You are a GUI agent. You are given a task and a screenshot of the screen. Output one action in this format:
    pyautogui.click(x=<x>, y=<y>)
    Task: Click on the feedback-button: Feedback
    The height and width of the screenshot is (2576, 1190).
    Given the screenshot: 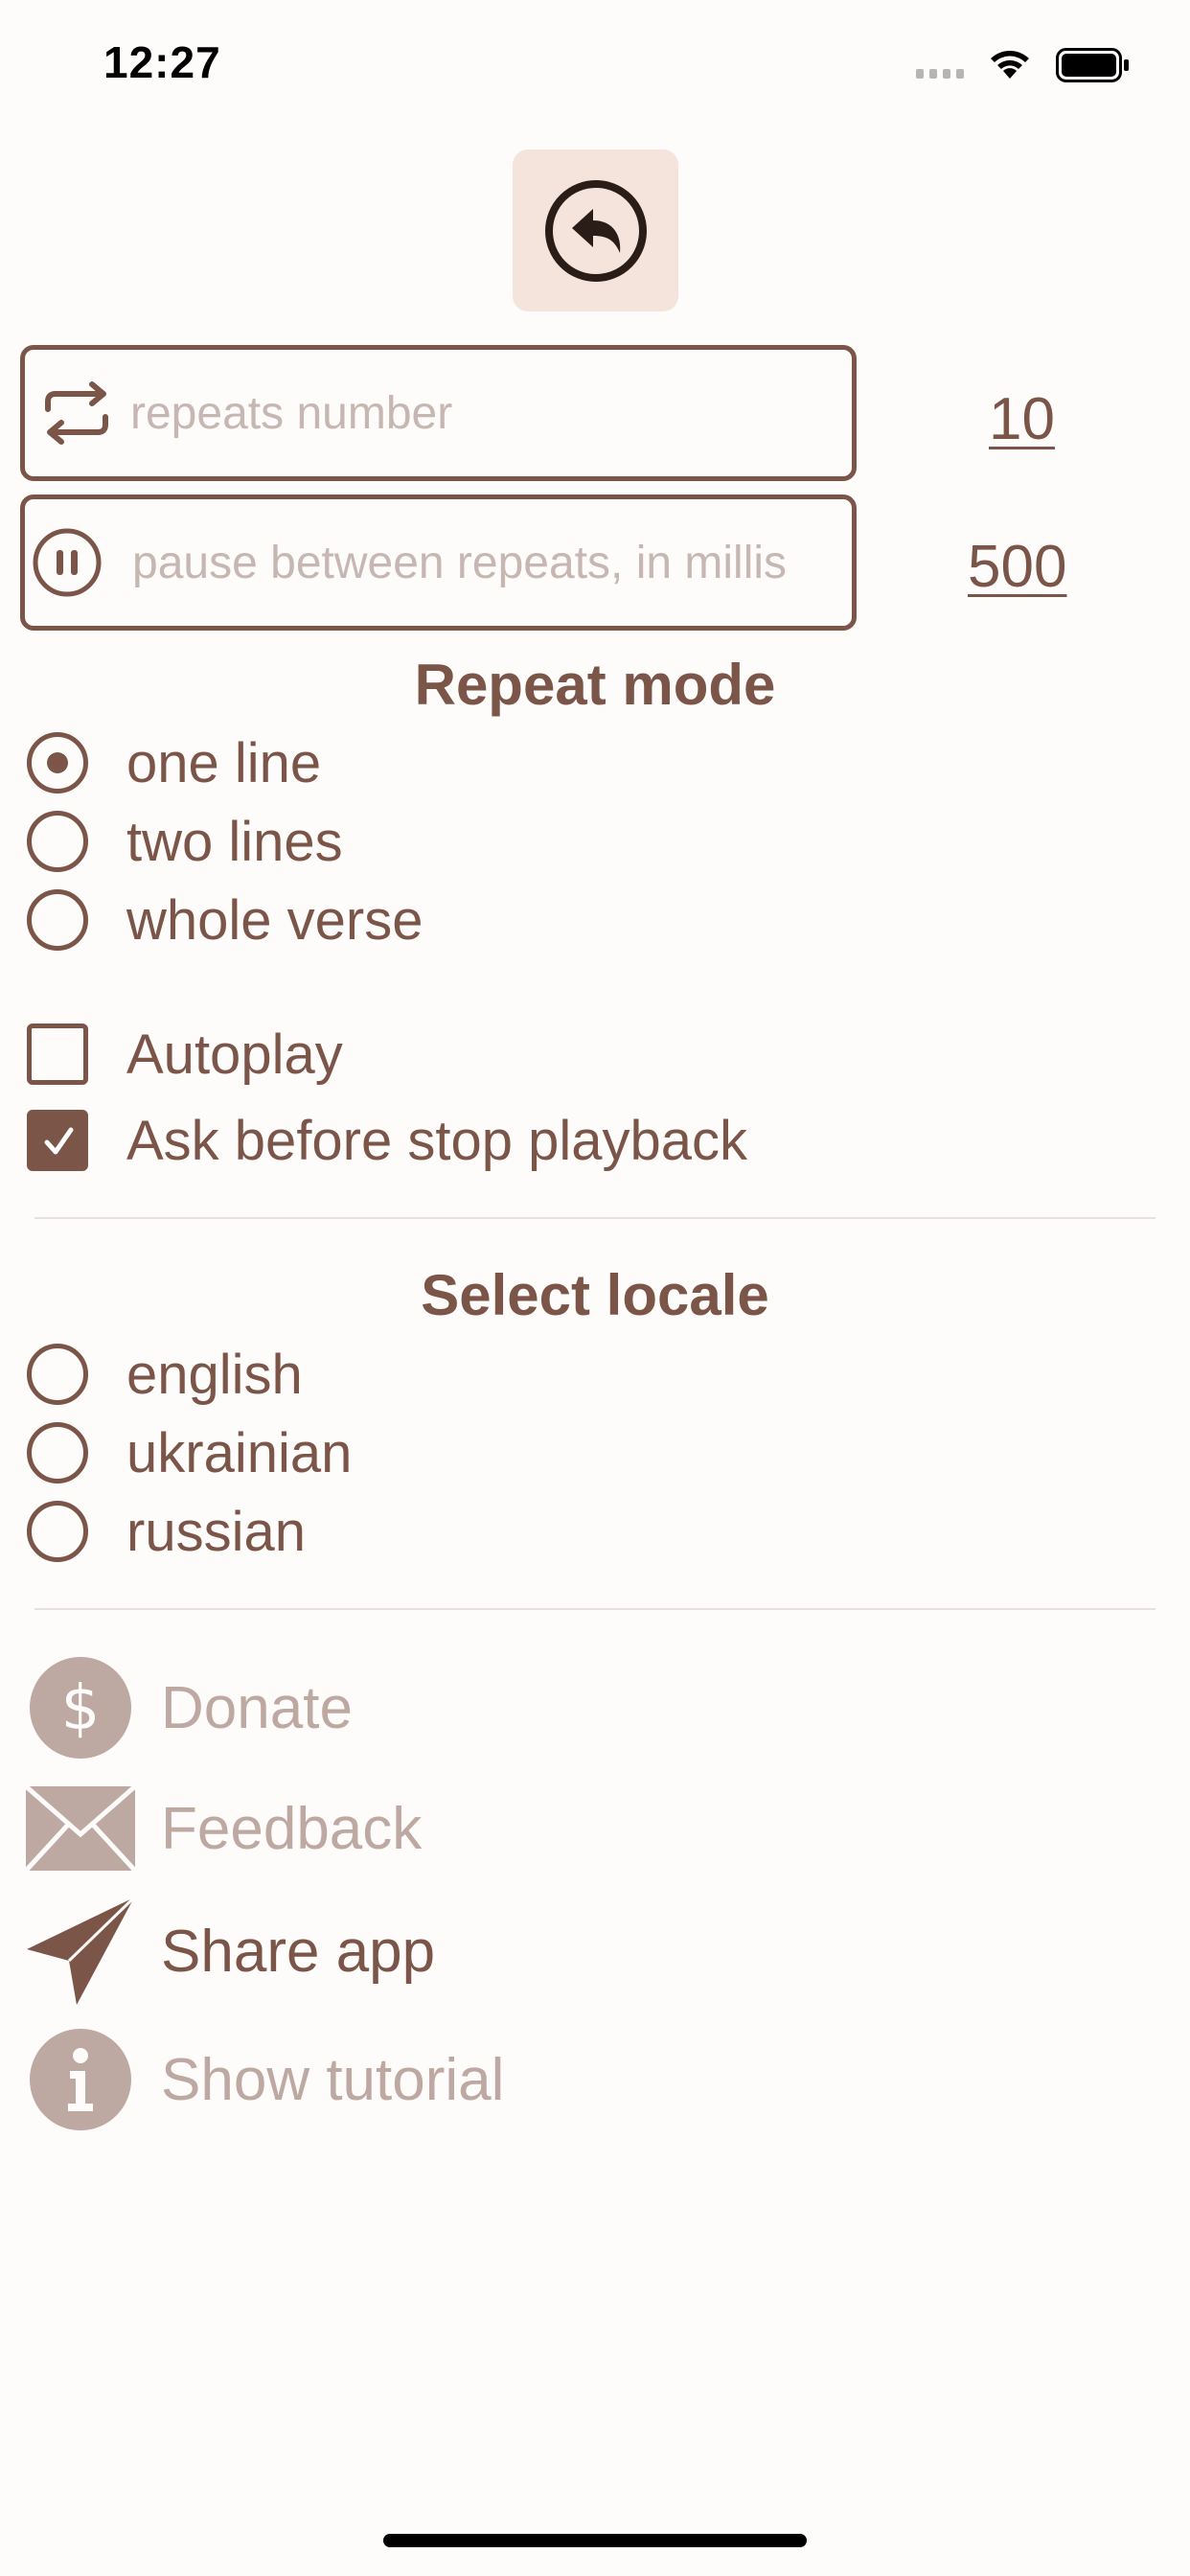 What is the action you would take?
    pyautogui.click(x=222, y=1828)
    